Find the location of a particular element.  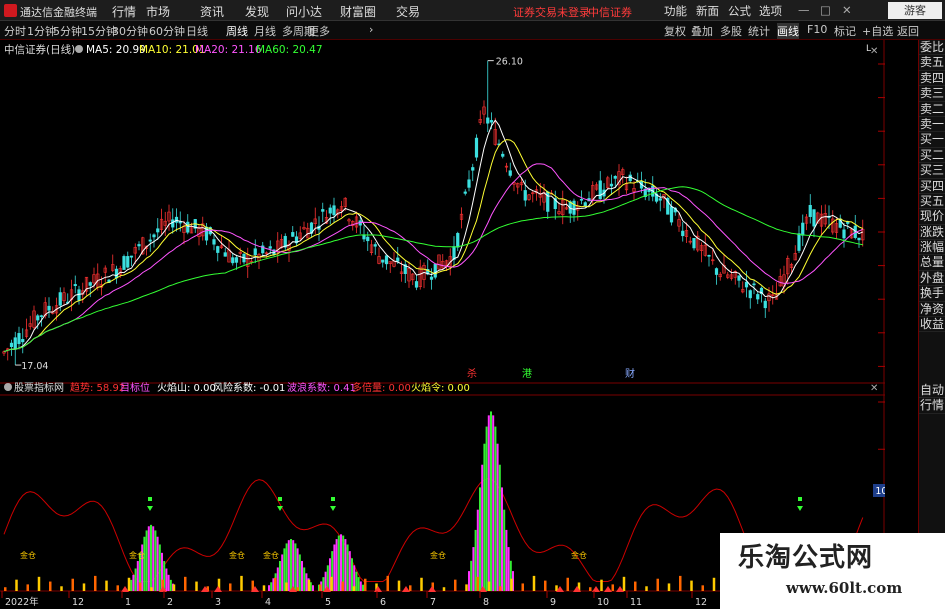

quote-field-label: 换手 is located at coordinates (932, 294).